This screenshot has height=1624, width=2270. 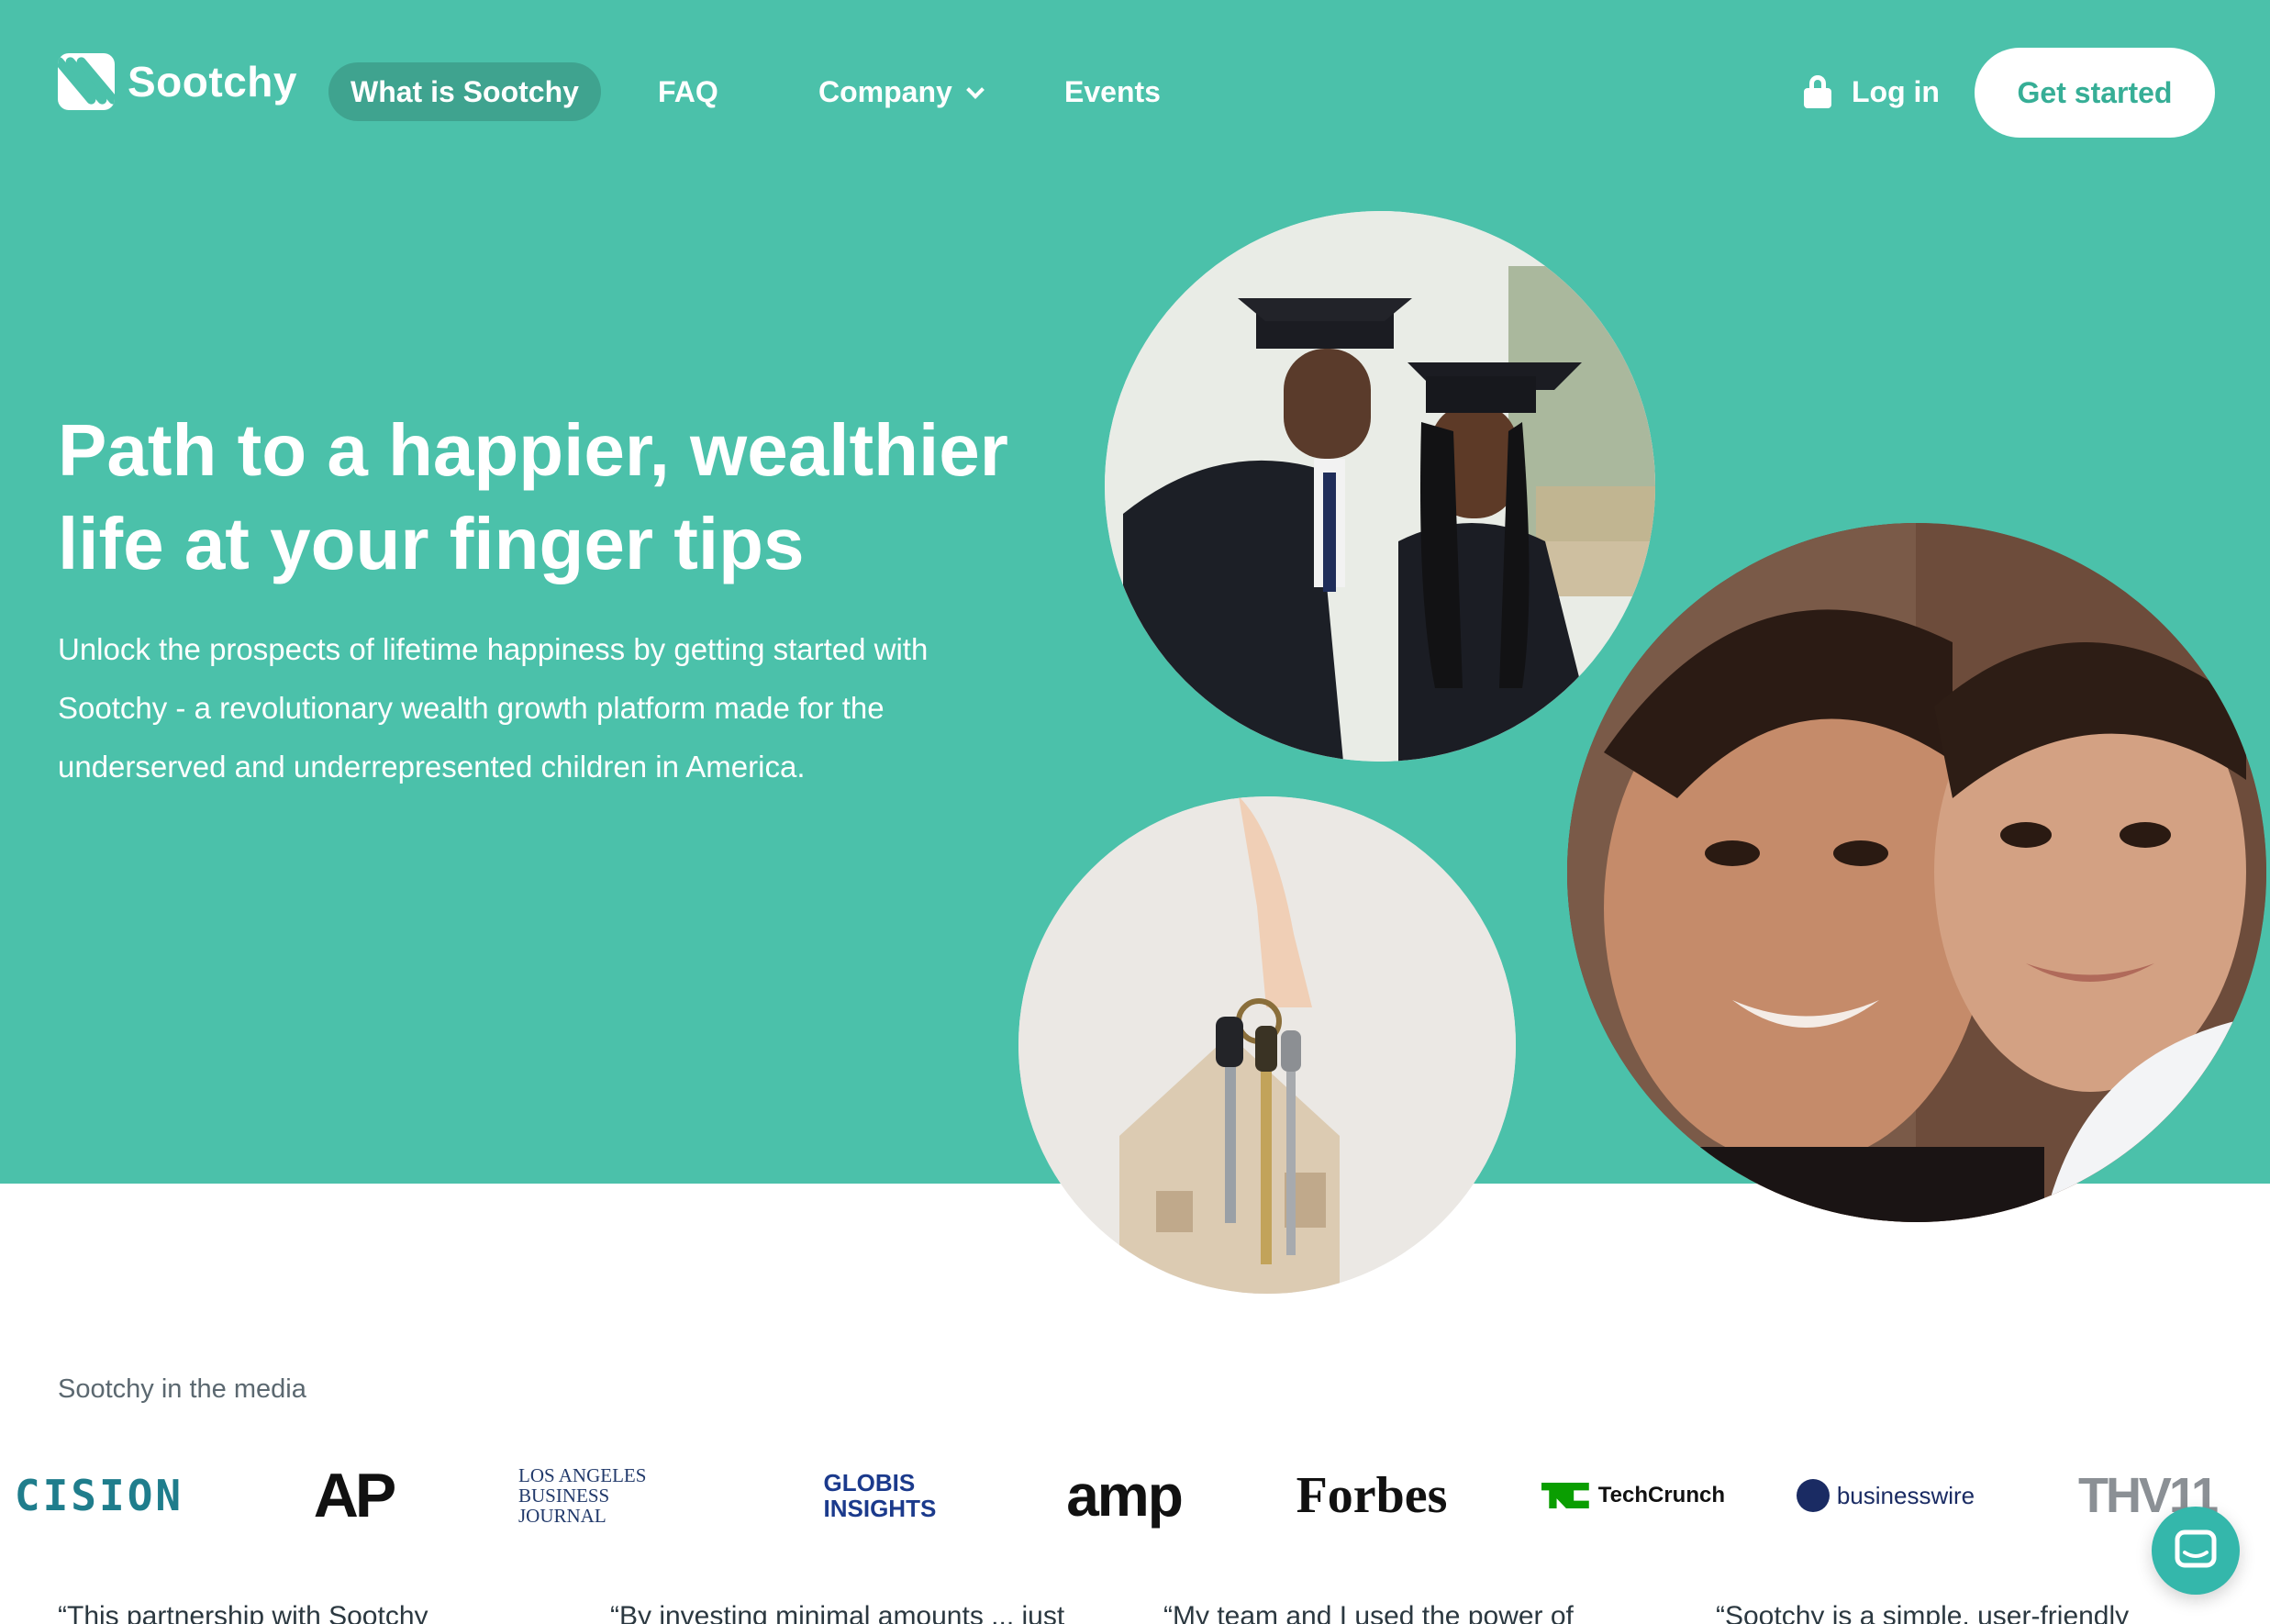 I want to click on testimonial-snippet: “My team and I used the power of, so click(x=1368, y=1612).